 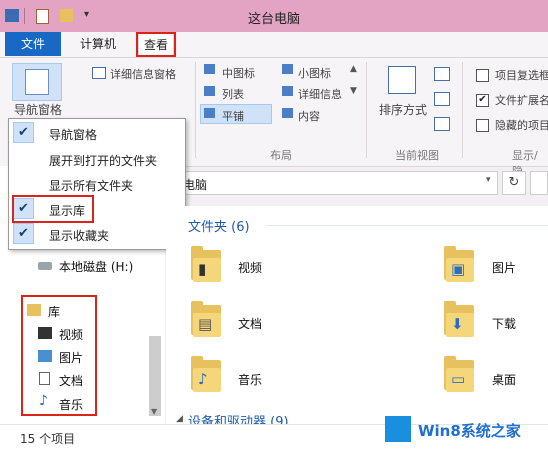 I want to click on tab-computer: 计算机, so click(x=98, y=44).